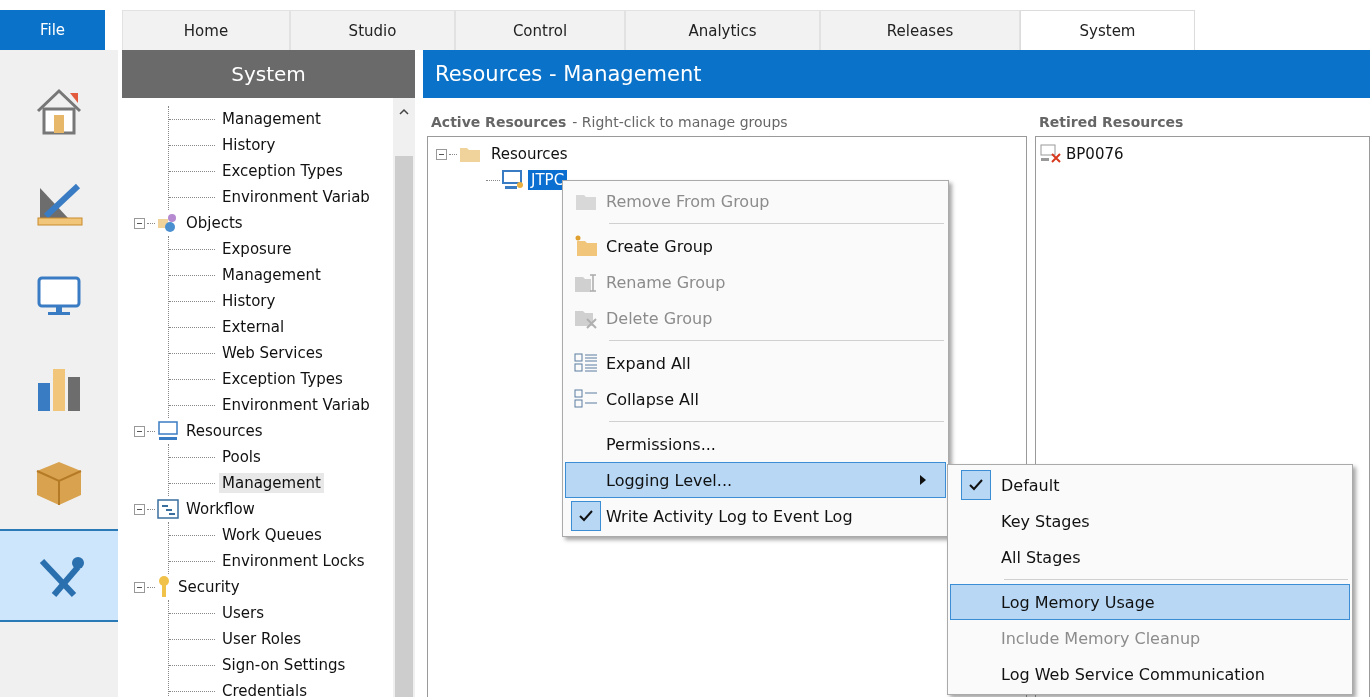  I want to click on tree-item: Exposure, so click(257, 249).